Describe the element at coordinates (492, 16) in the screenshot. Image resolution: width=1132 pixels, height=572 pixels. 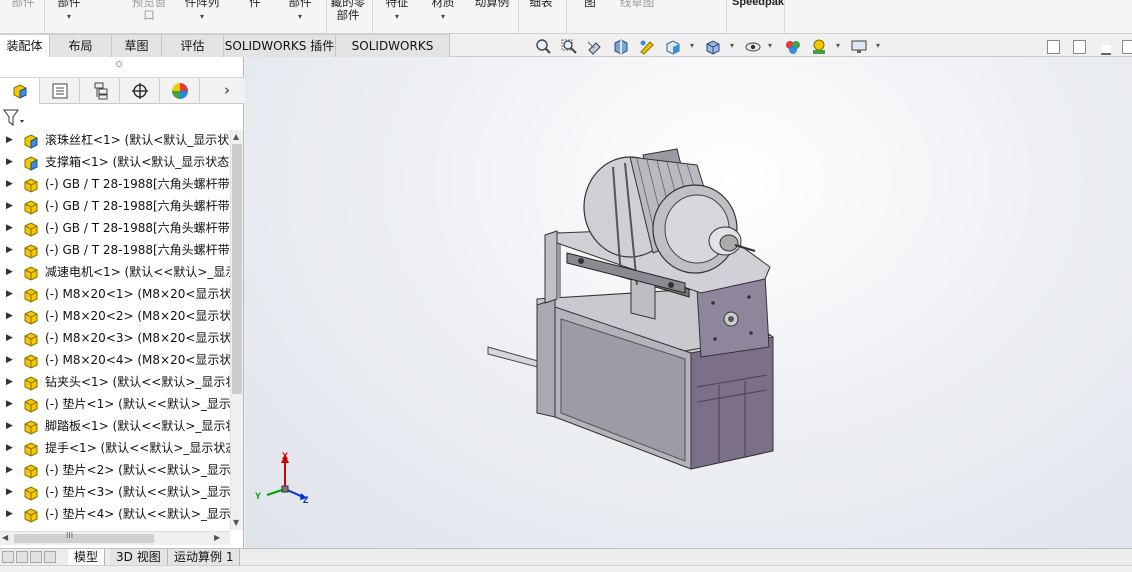
I see `ribbon-item-9: 动算例` at that location.